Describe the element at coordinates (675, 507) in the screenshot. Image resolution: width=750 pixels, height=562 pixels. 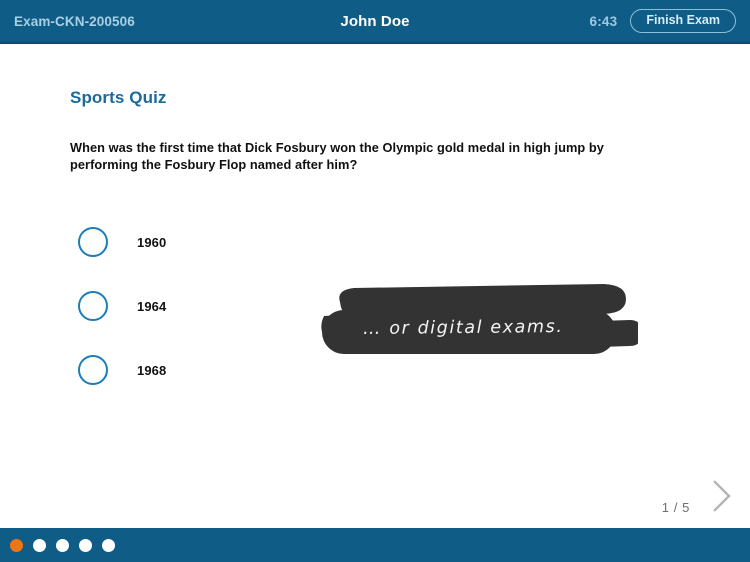
I see `page-indicator: 1 / 5` at that location.